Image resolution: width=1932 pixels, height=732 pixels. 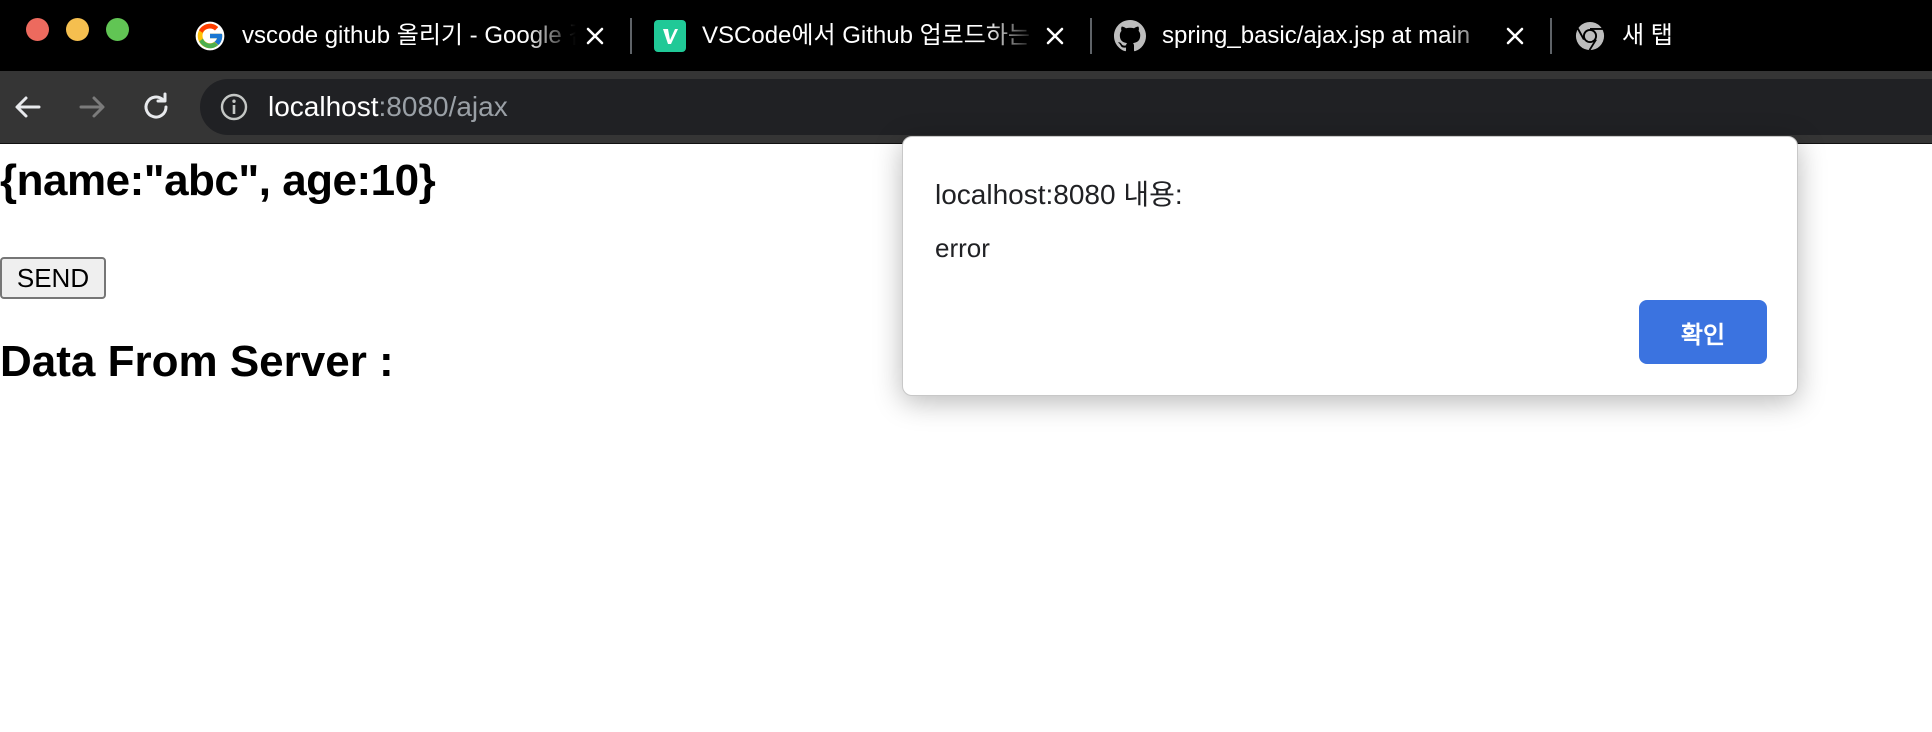 What do you see at coordinates (37, 29) in the screenshot?
I see `window-close-button` at bounding box center [37, 29].